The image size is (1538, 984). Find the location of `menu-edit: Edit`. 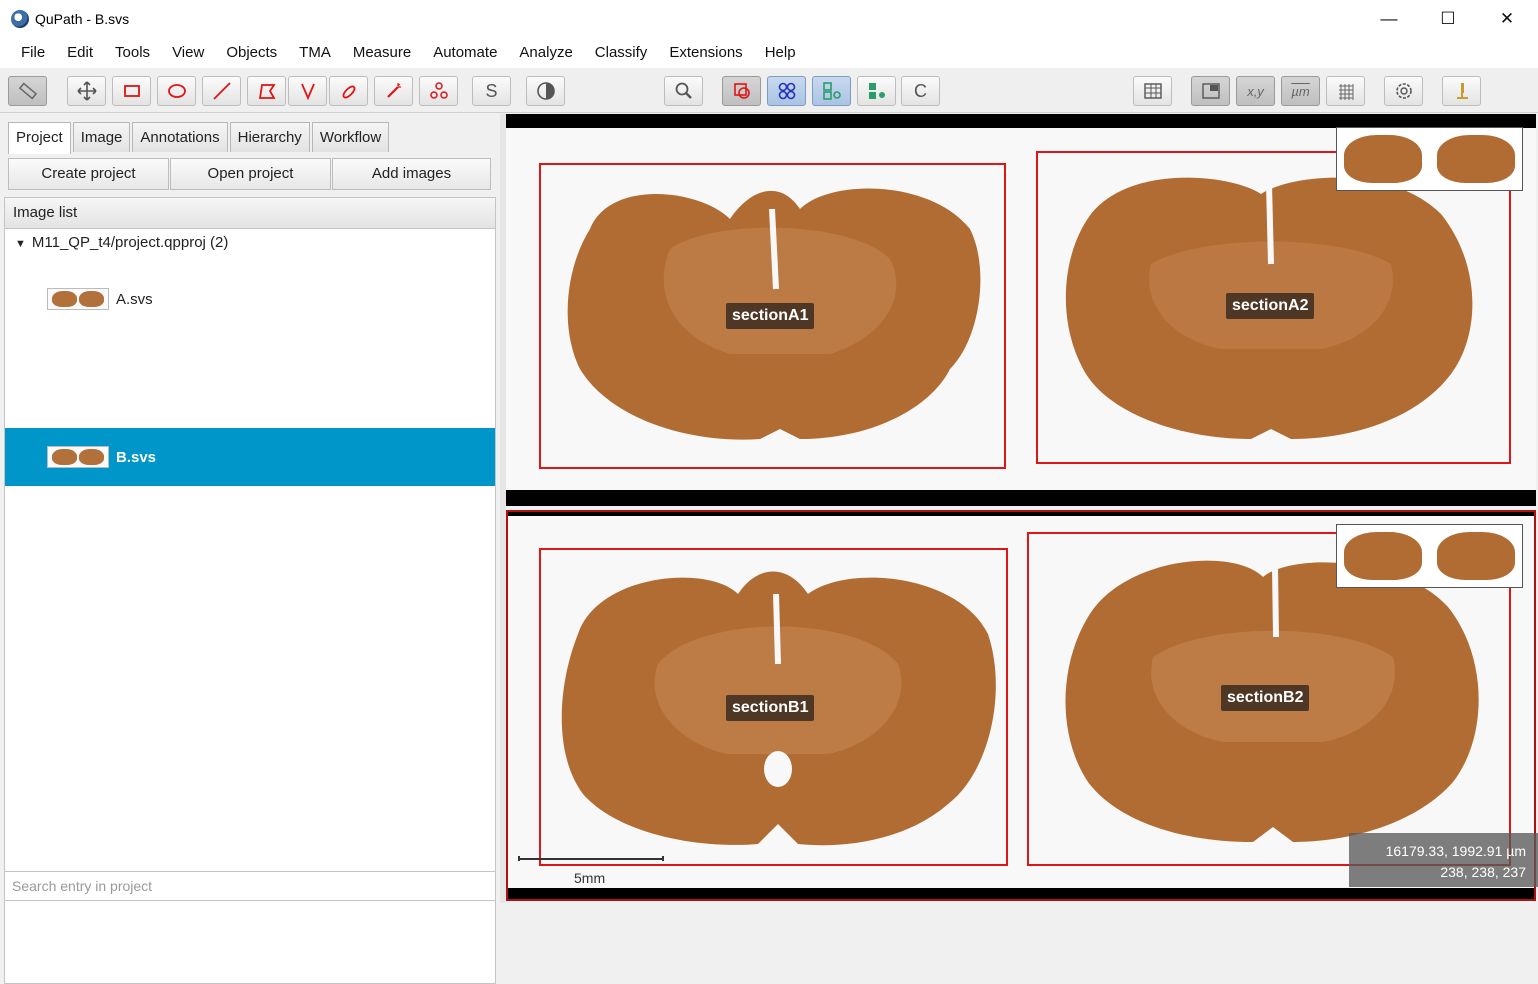

menu-edit: Edit is located at coordinates (80, 53).